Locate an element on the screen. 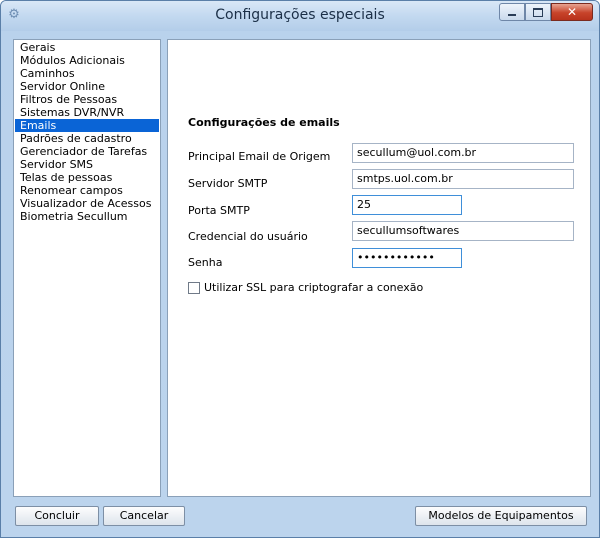 Image resolution: width=600 pixels, height=538 pixels. sender-email-label: Principal Email de Origem is located at coordinates (259, 156).